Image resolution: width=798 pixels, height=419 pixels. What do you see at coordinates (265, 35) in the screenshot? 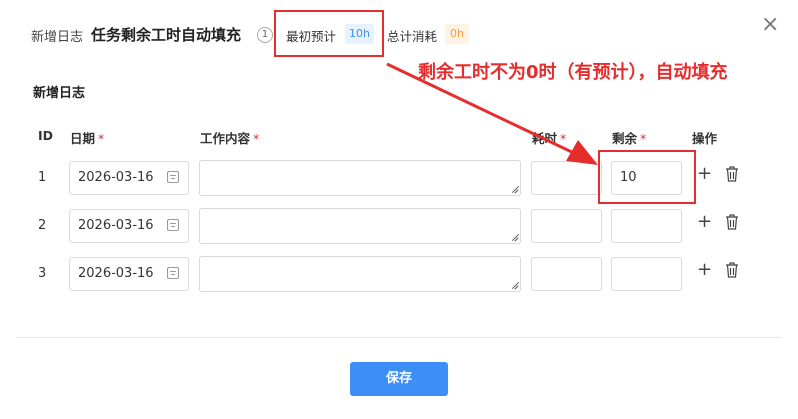
I see `task-number-badge: 1` at bounding box center [265, 35].